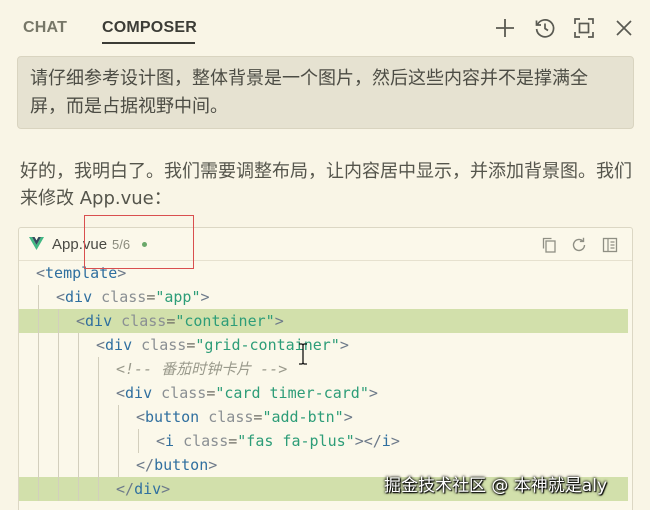 The width and height of the screenshot is (650, 510). I want to click on code-line: <button class="add-btn">, so click(325, 417).